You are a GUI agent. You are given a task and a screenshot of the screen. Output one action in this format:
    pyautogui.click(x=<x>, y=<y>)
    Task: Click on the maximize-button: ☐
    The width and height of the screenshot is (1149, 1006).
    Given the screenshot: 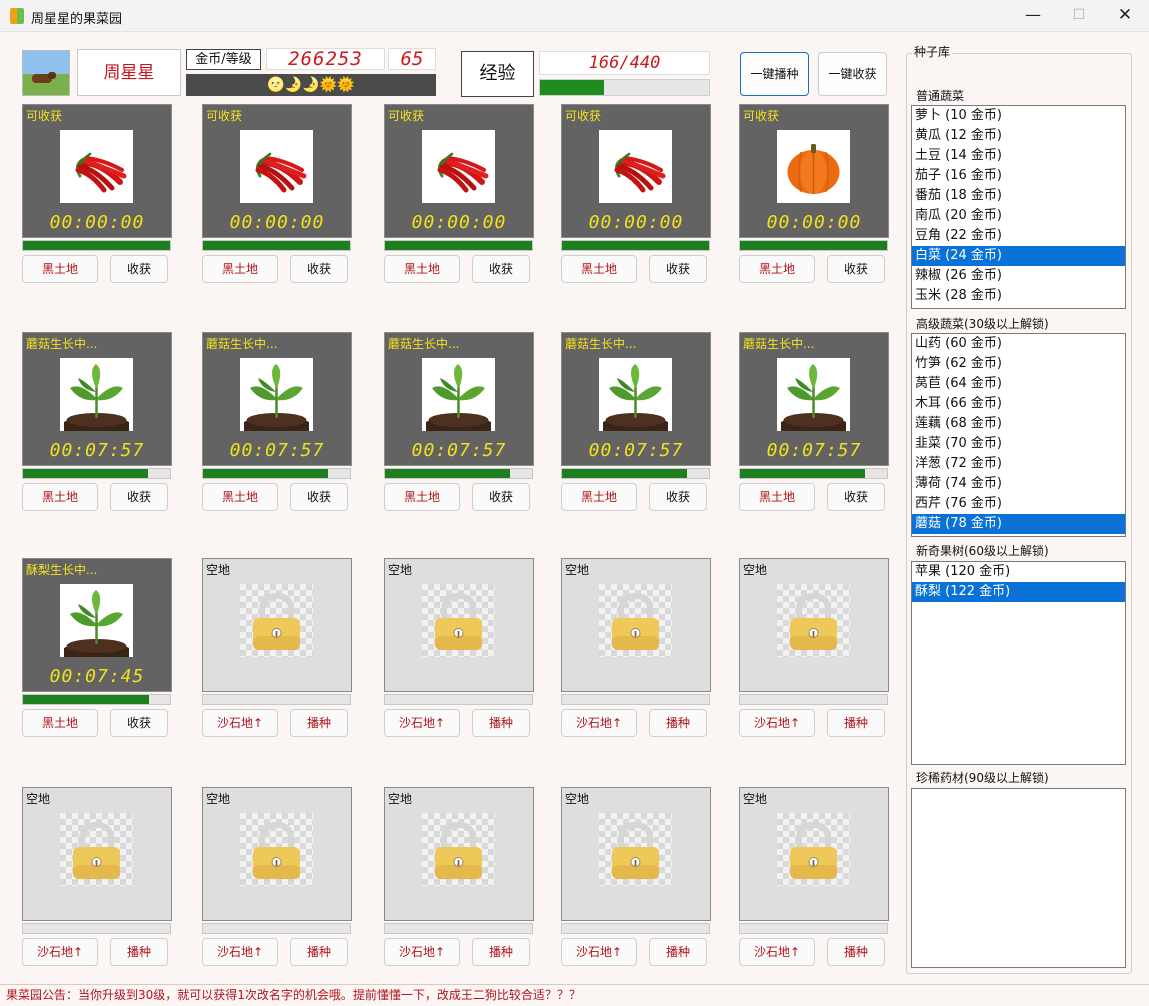 What is the action you would take?
    pyautogui.click(x=1079, y=16)
    